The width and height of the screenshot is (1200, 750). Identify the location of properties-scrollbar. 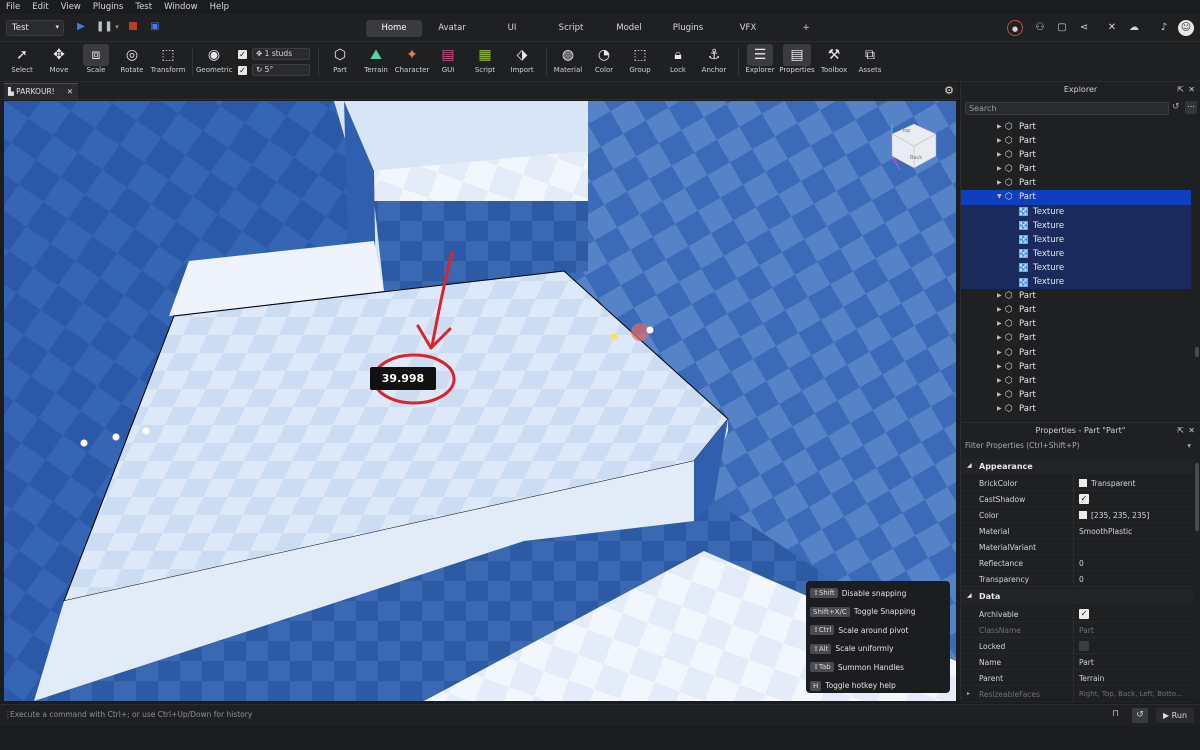
(1197, 497).